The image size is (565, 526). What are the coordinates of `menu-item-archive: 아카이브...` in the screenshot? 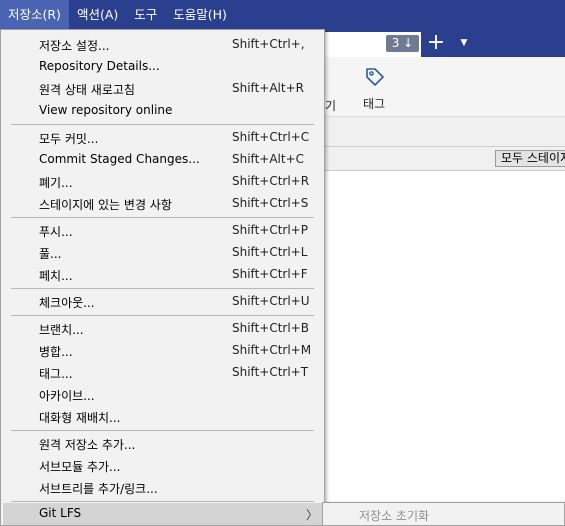 It's located at (163, 395).